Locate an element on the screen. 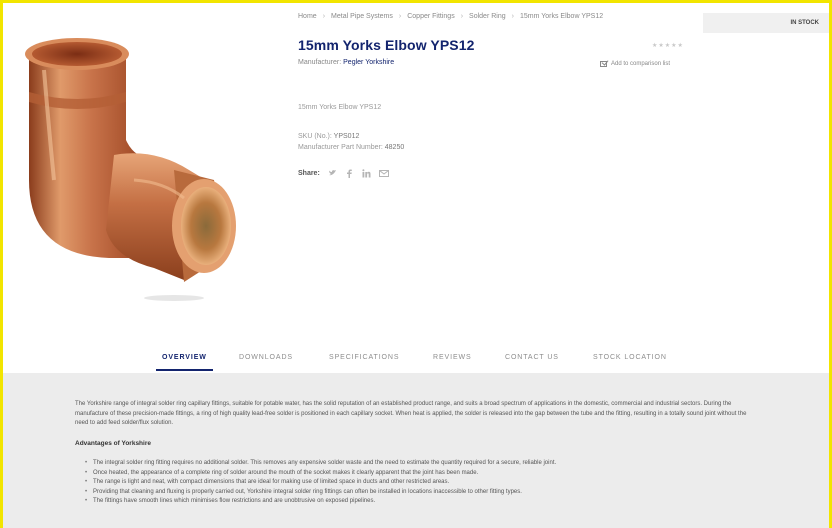 The height and width of the screenshot is (528, 832). mpn-label: Manufacturer Part Number: is located at coordinates (340, 147).